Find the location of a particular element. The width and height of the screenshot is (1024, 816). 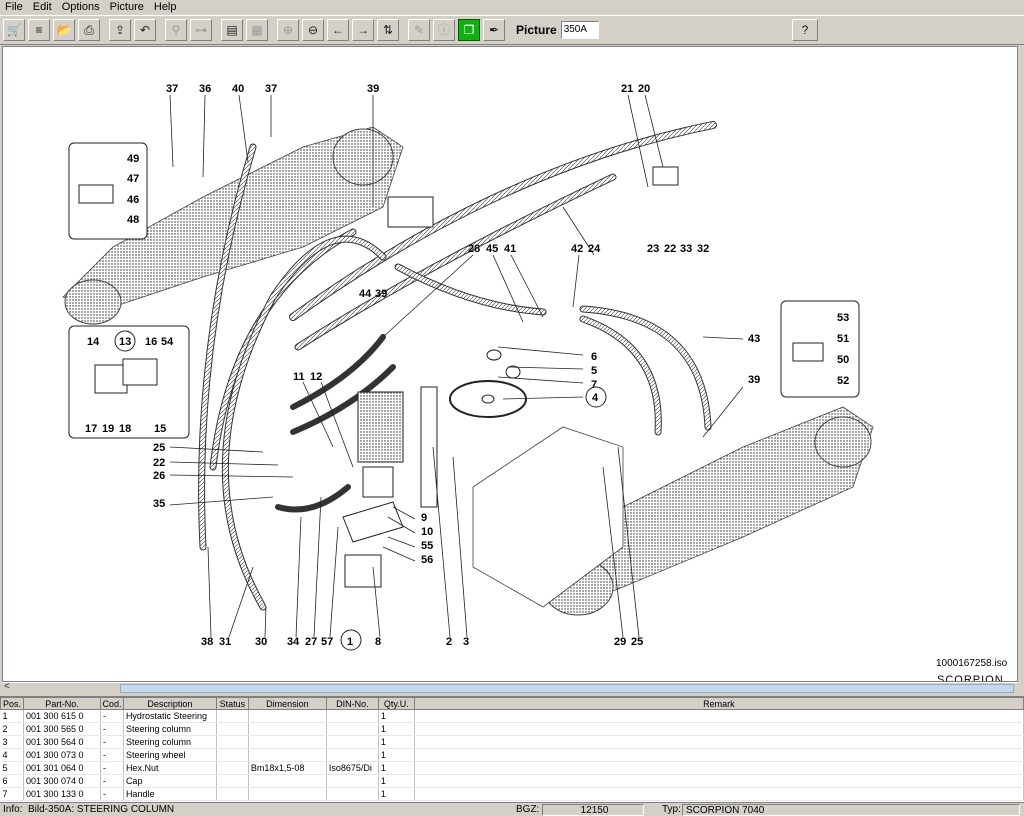

menu-file: File is located at coordinates (14, 7).